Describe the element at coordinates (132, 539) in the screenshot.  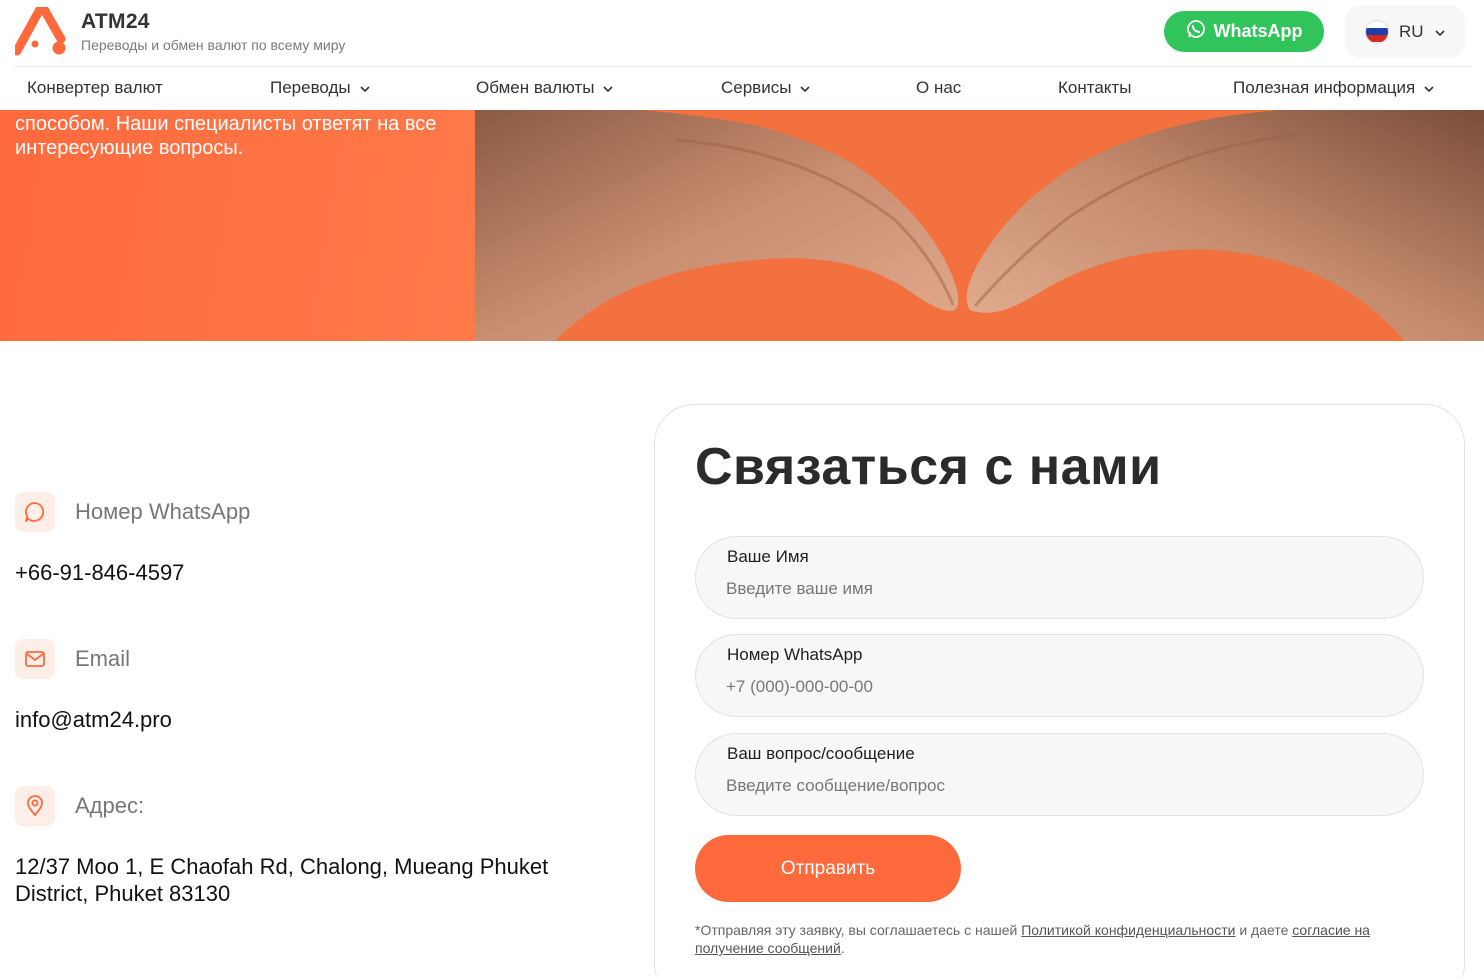
I see `contact-whatsapp: Номер WhatsApp +66-91-846-4597` at that location.